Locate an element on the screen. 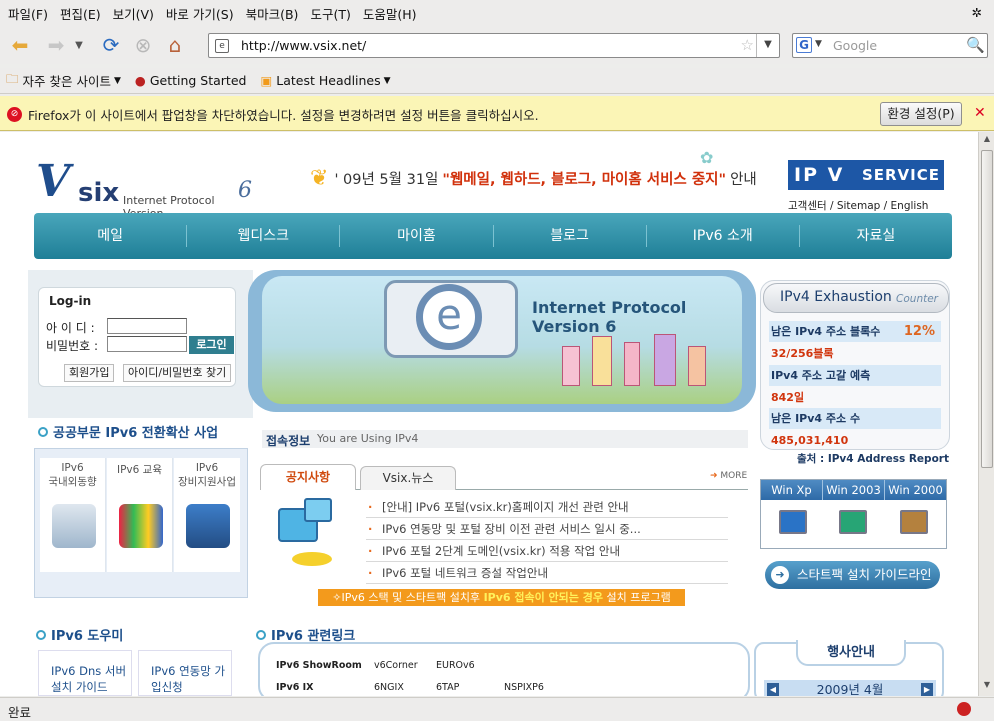 The image size is (994, 721). menu-tools: 도구(T) is located at coordinates (330, 13).